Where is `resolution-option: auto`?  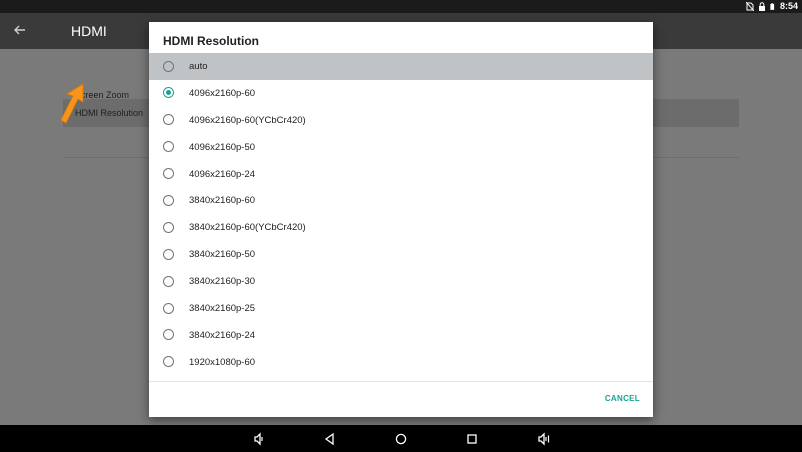
resolution-option: auto is located at coordinates (401, 66).